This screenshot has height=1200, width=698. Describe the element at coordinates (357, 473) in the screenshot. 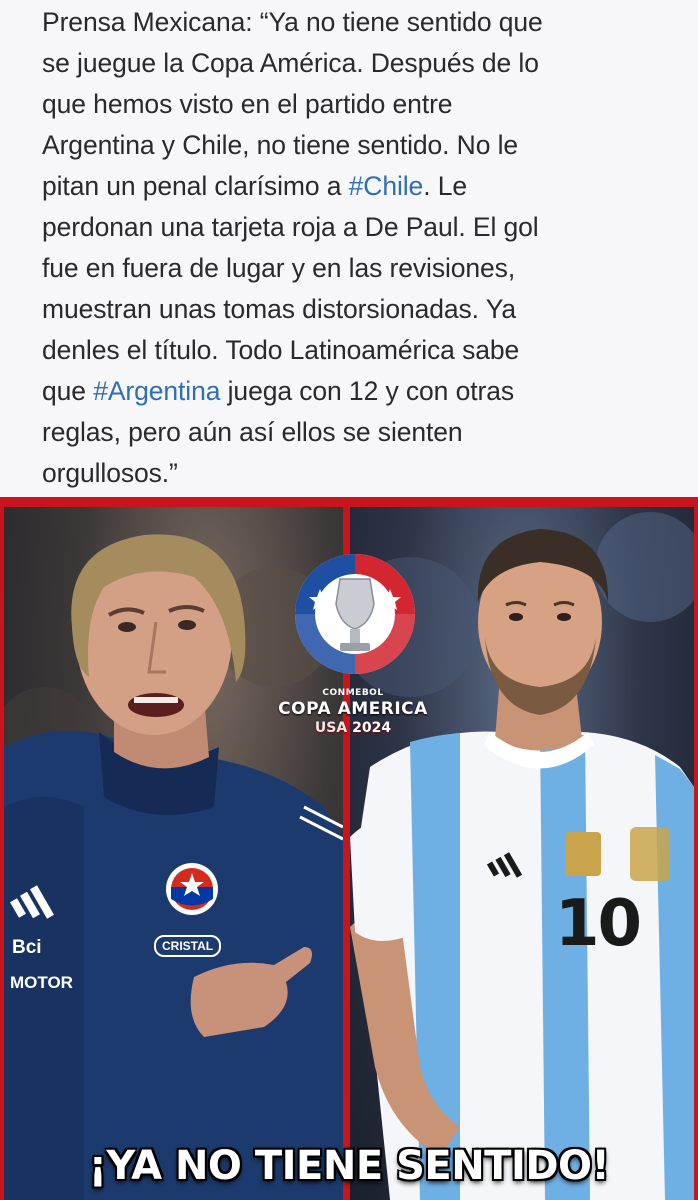

I see `post-line: orgullosos.”` at that location.